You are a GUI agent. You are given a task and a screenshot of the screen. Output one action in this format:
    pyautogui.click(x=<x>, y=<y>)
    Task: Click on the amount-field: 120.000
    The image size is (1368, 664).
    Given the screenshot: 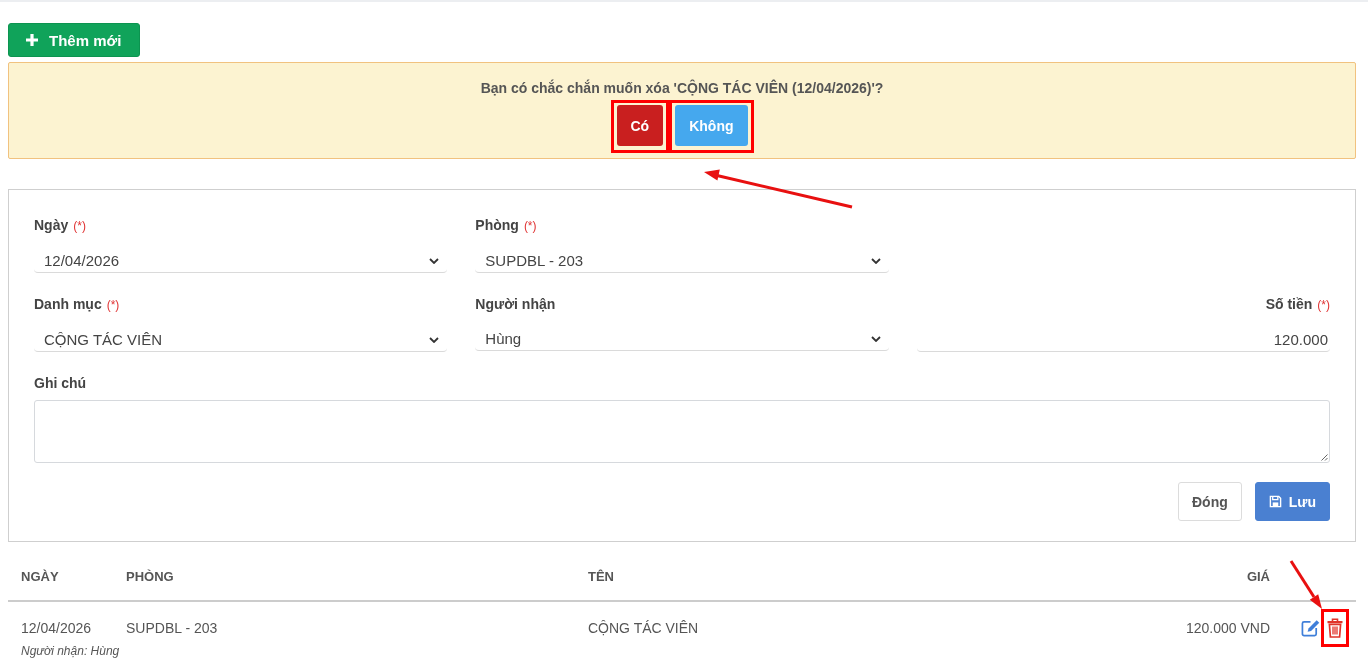 What is the action you would take?
    pyautogui.click(x=1123, y=340)
    